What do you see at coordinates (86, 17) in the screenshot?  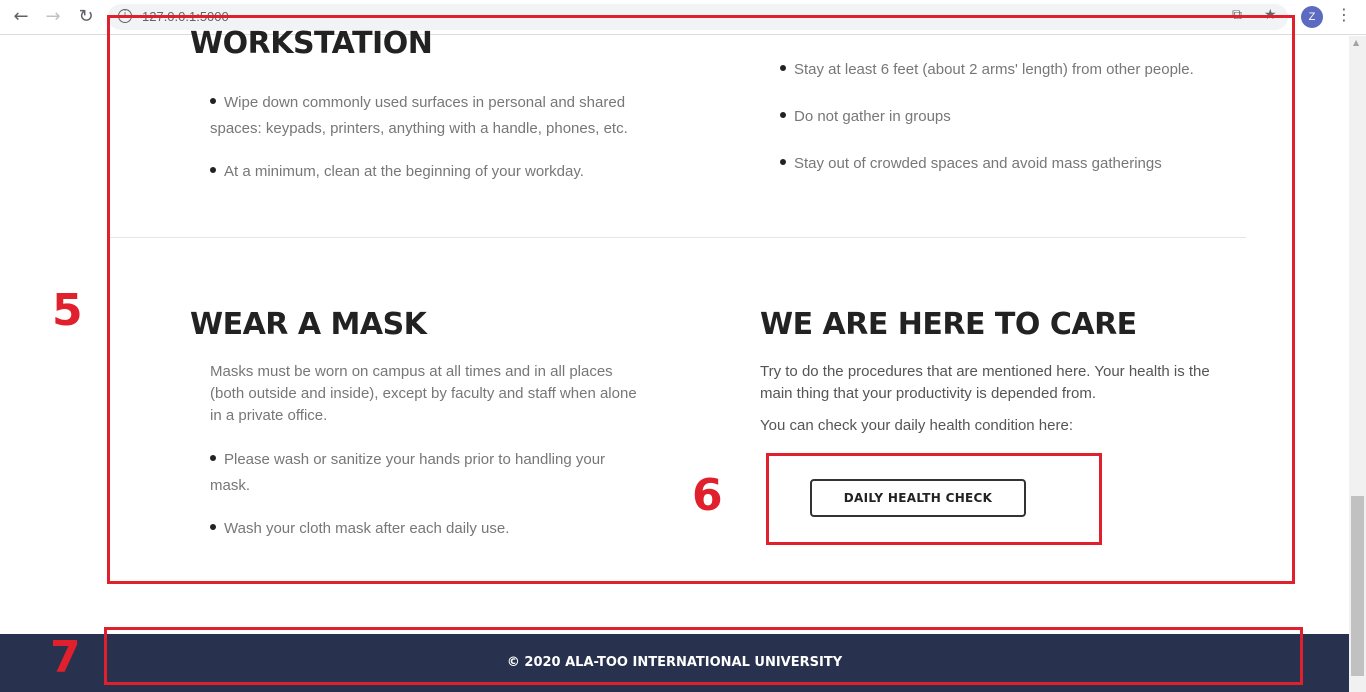 I see `reload-icon: ↻` at bounding box center [86, 17].